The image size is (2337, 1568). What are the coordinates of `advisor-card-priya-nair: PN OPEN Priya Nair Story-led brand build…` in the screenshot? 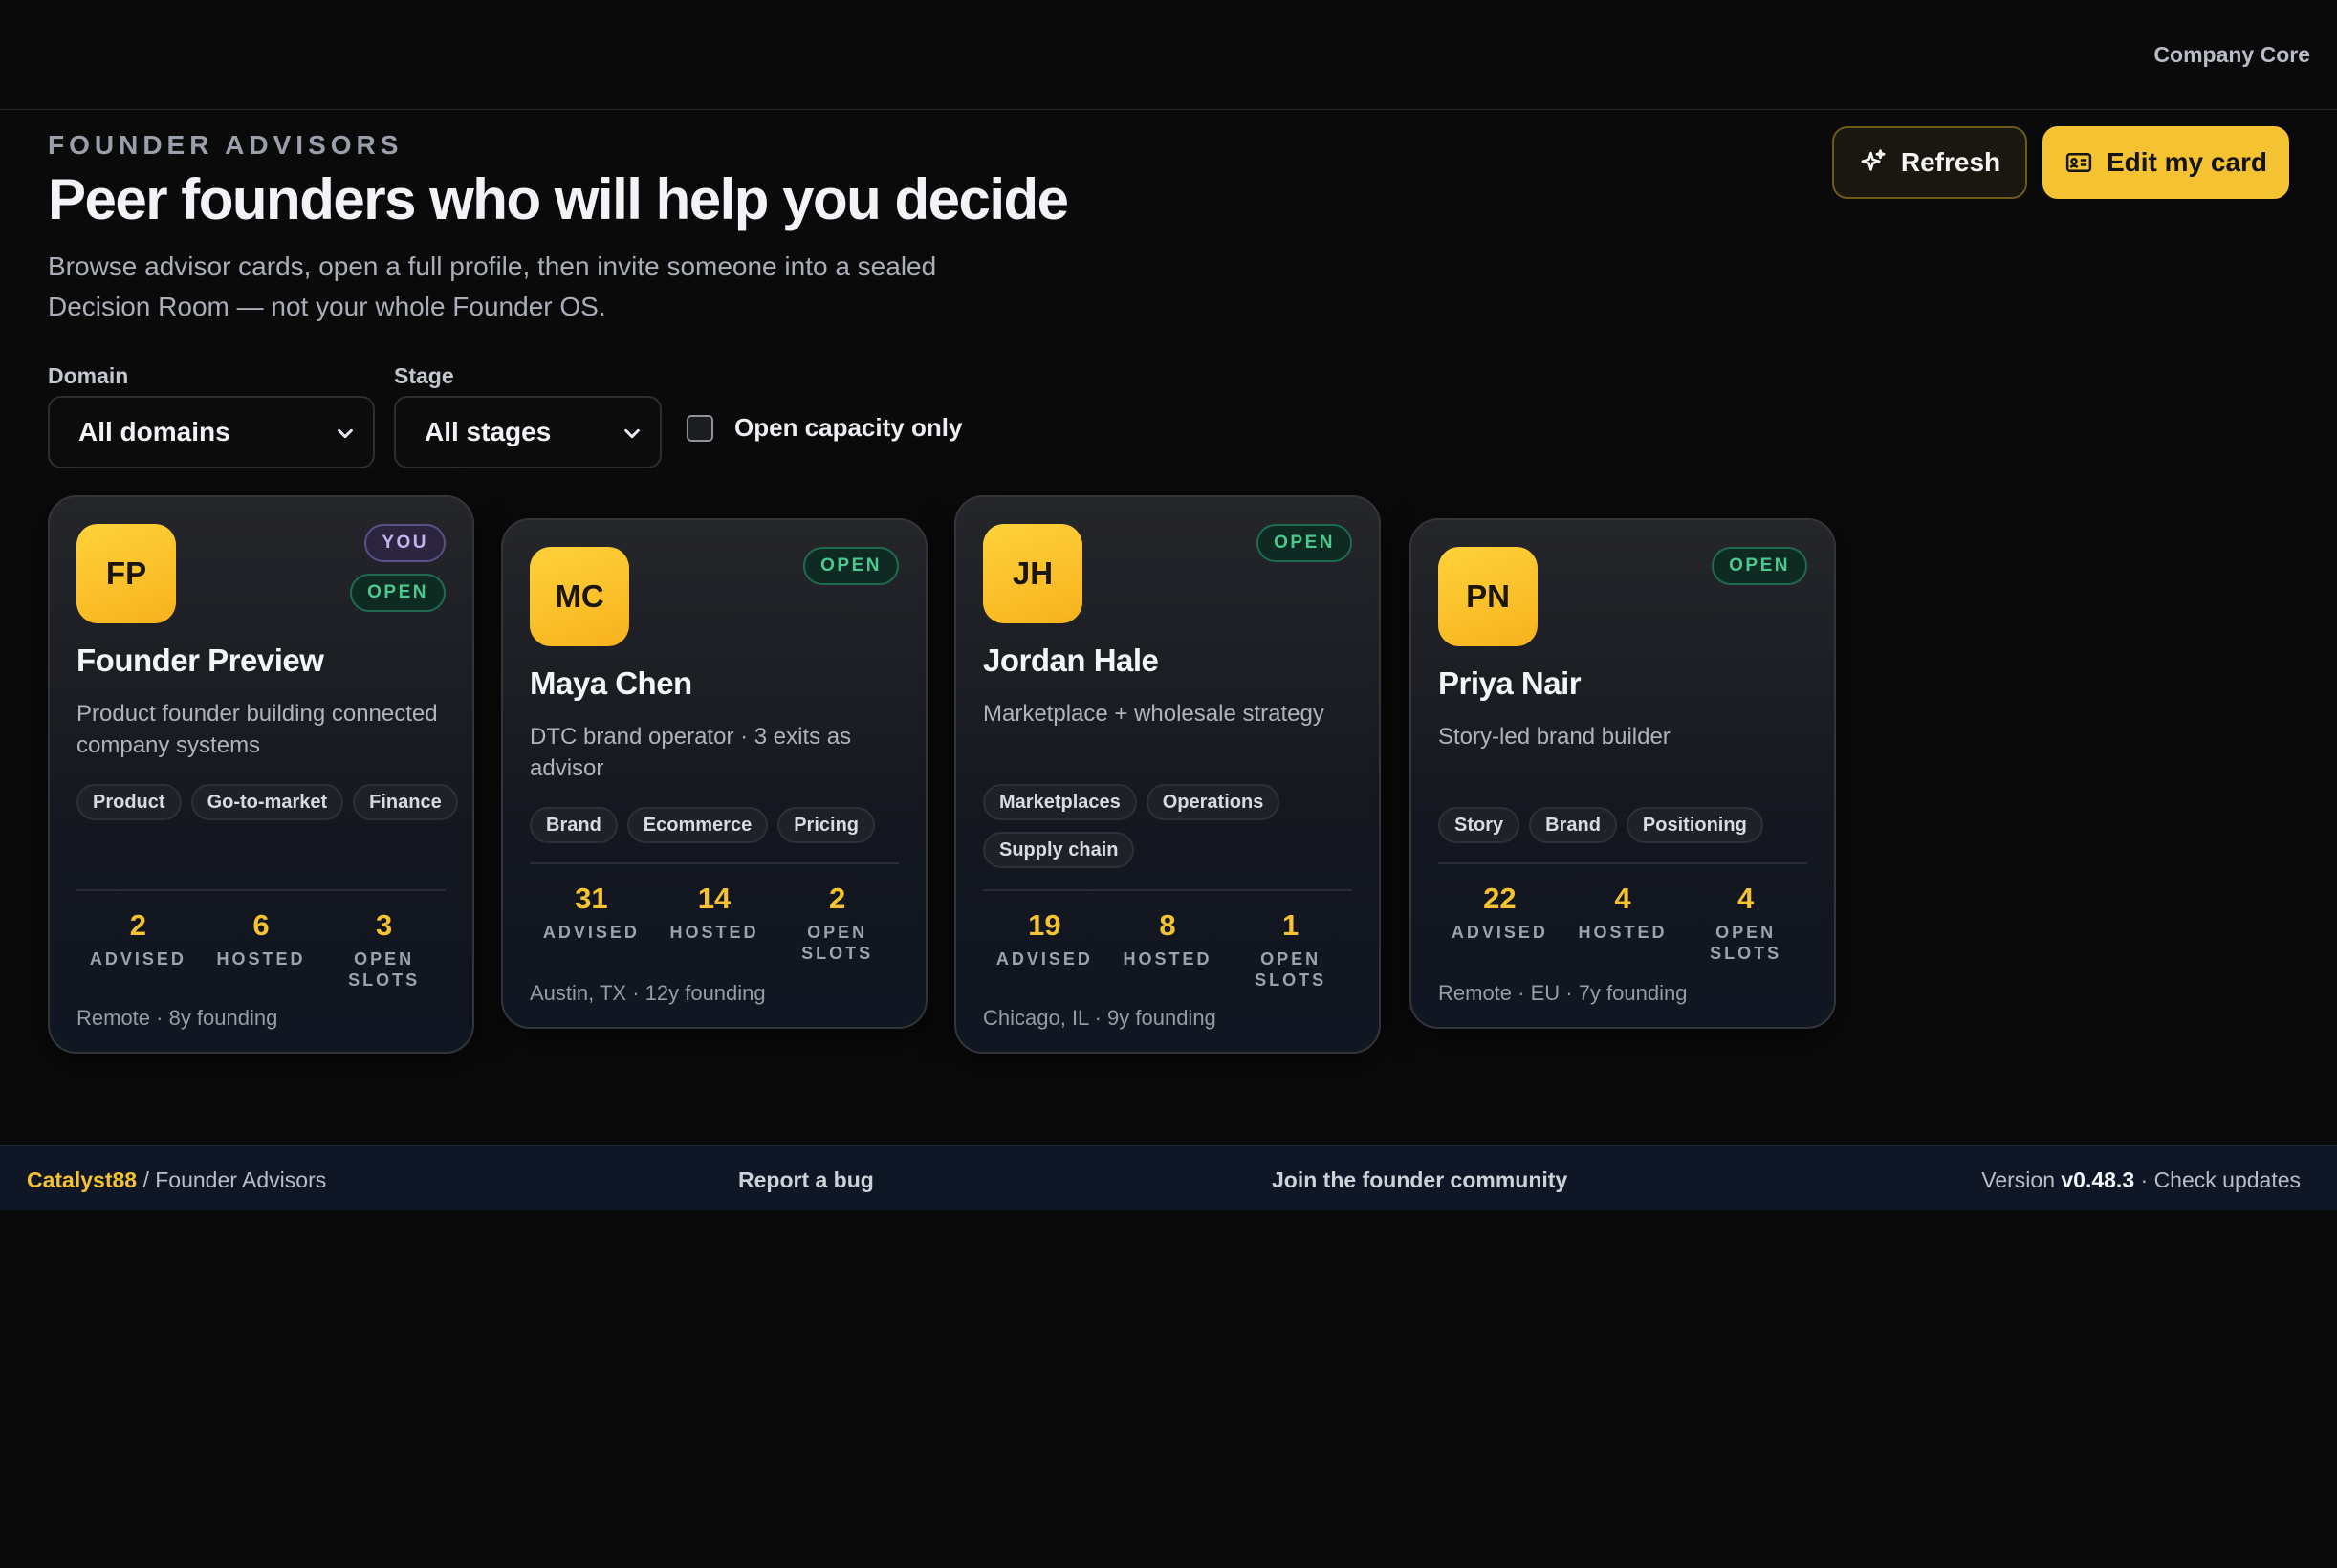 It's located at (1622, 773).